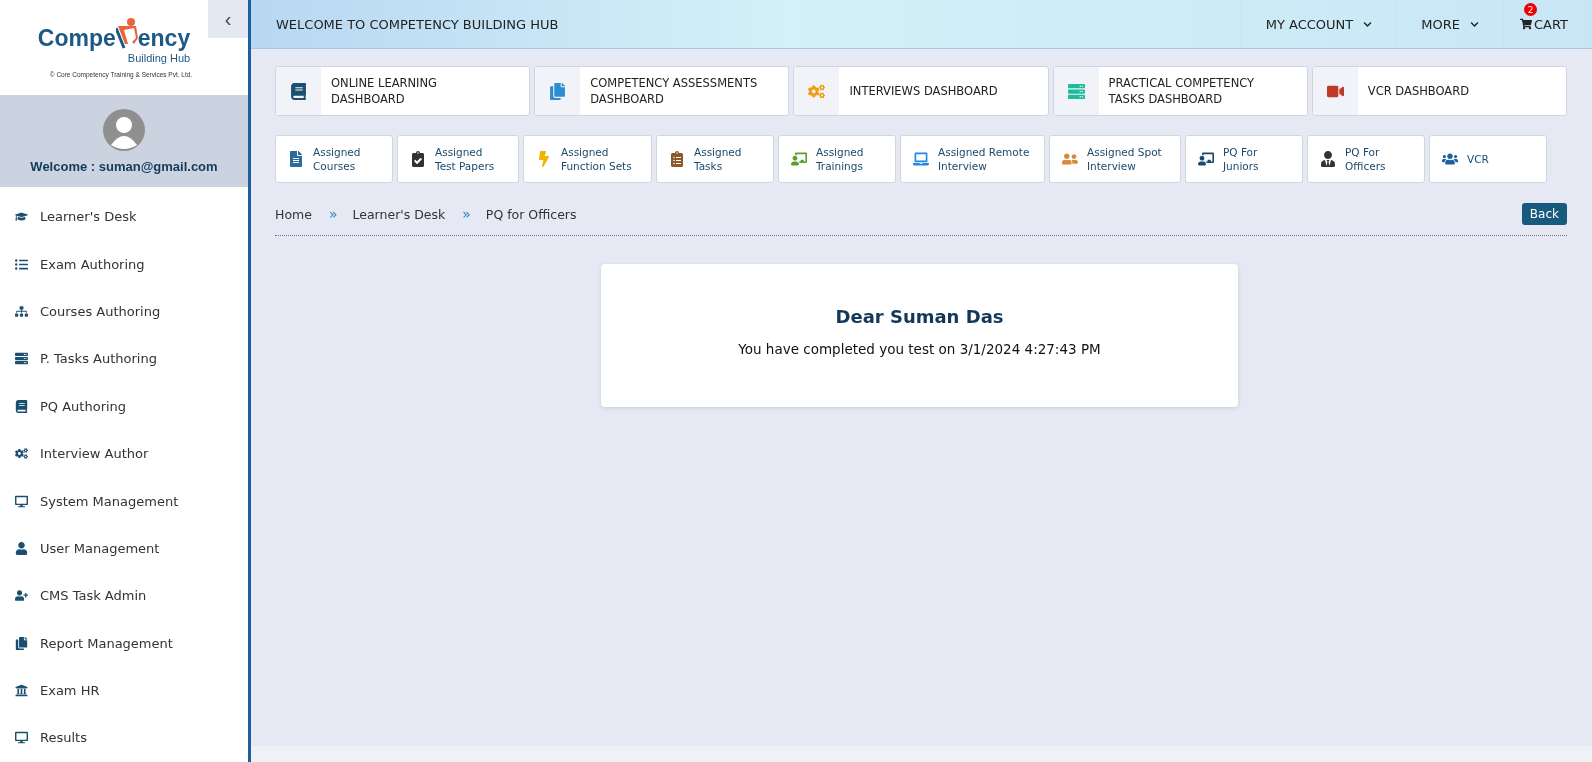 Image resolution: width=1592 pixels, height=762 pixels. What do you see at coordinates (1439, 91) in the screenshot?
I see `dashboard-link-card: VCR DASHBOARD` at bounding box center [1439, 91].